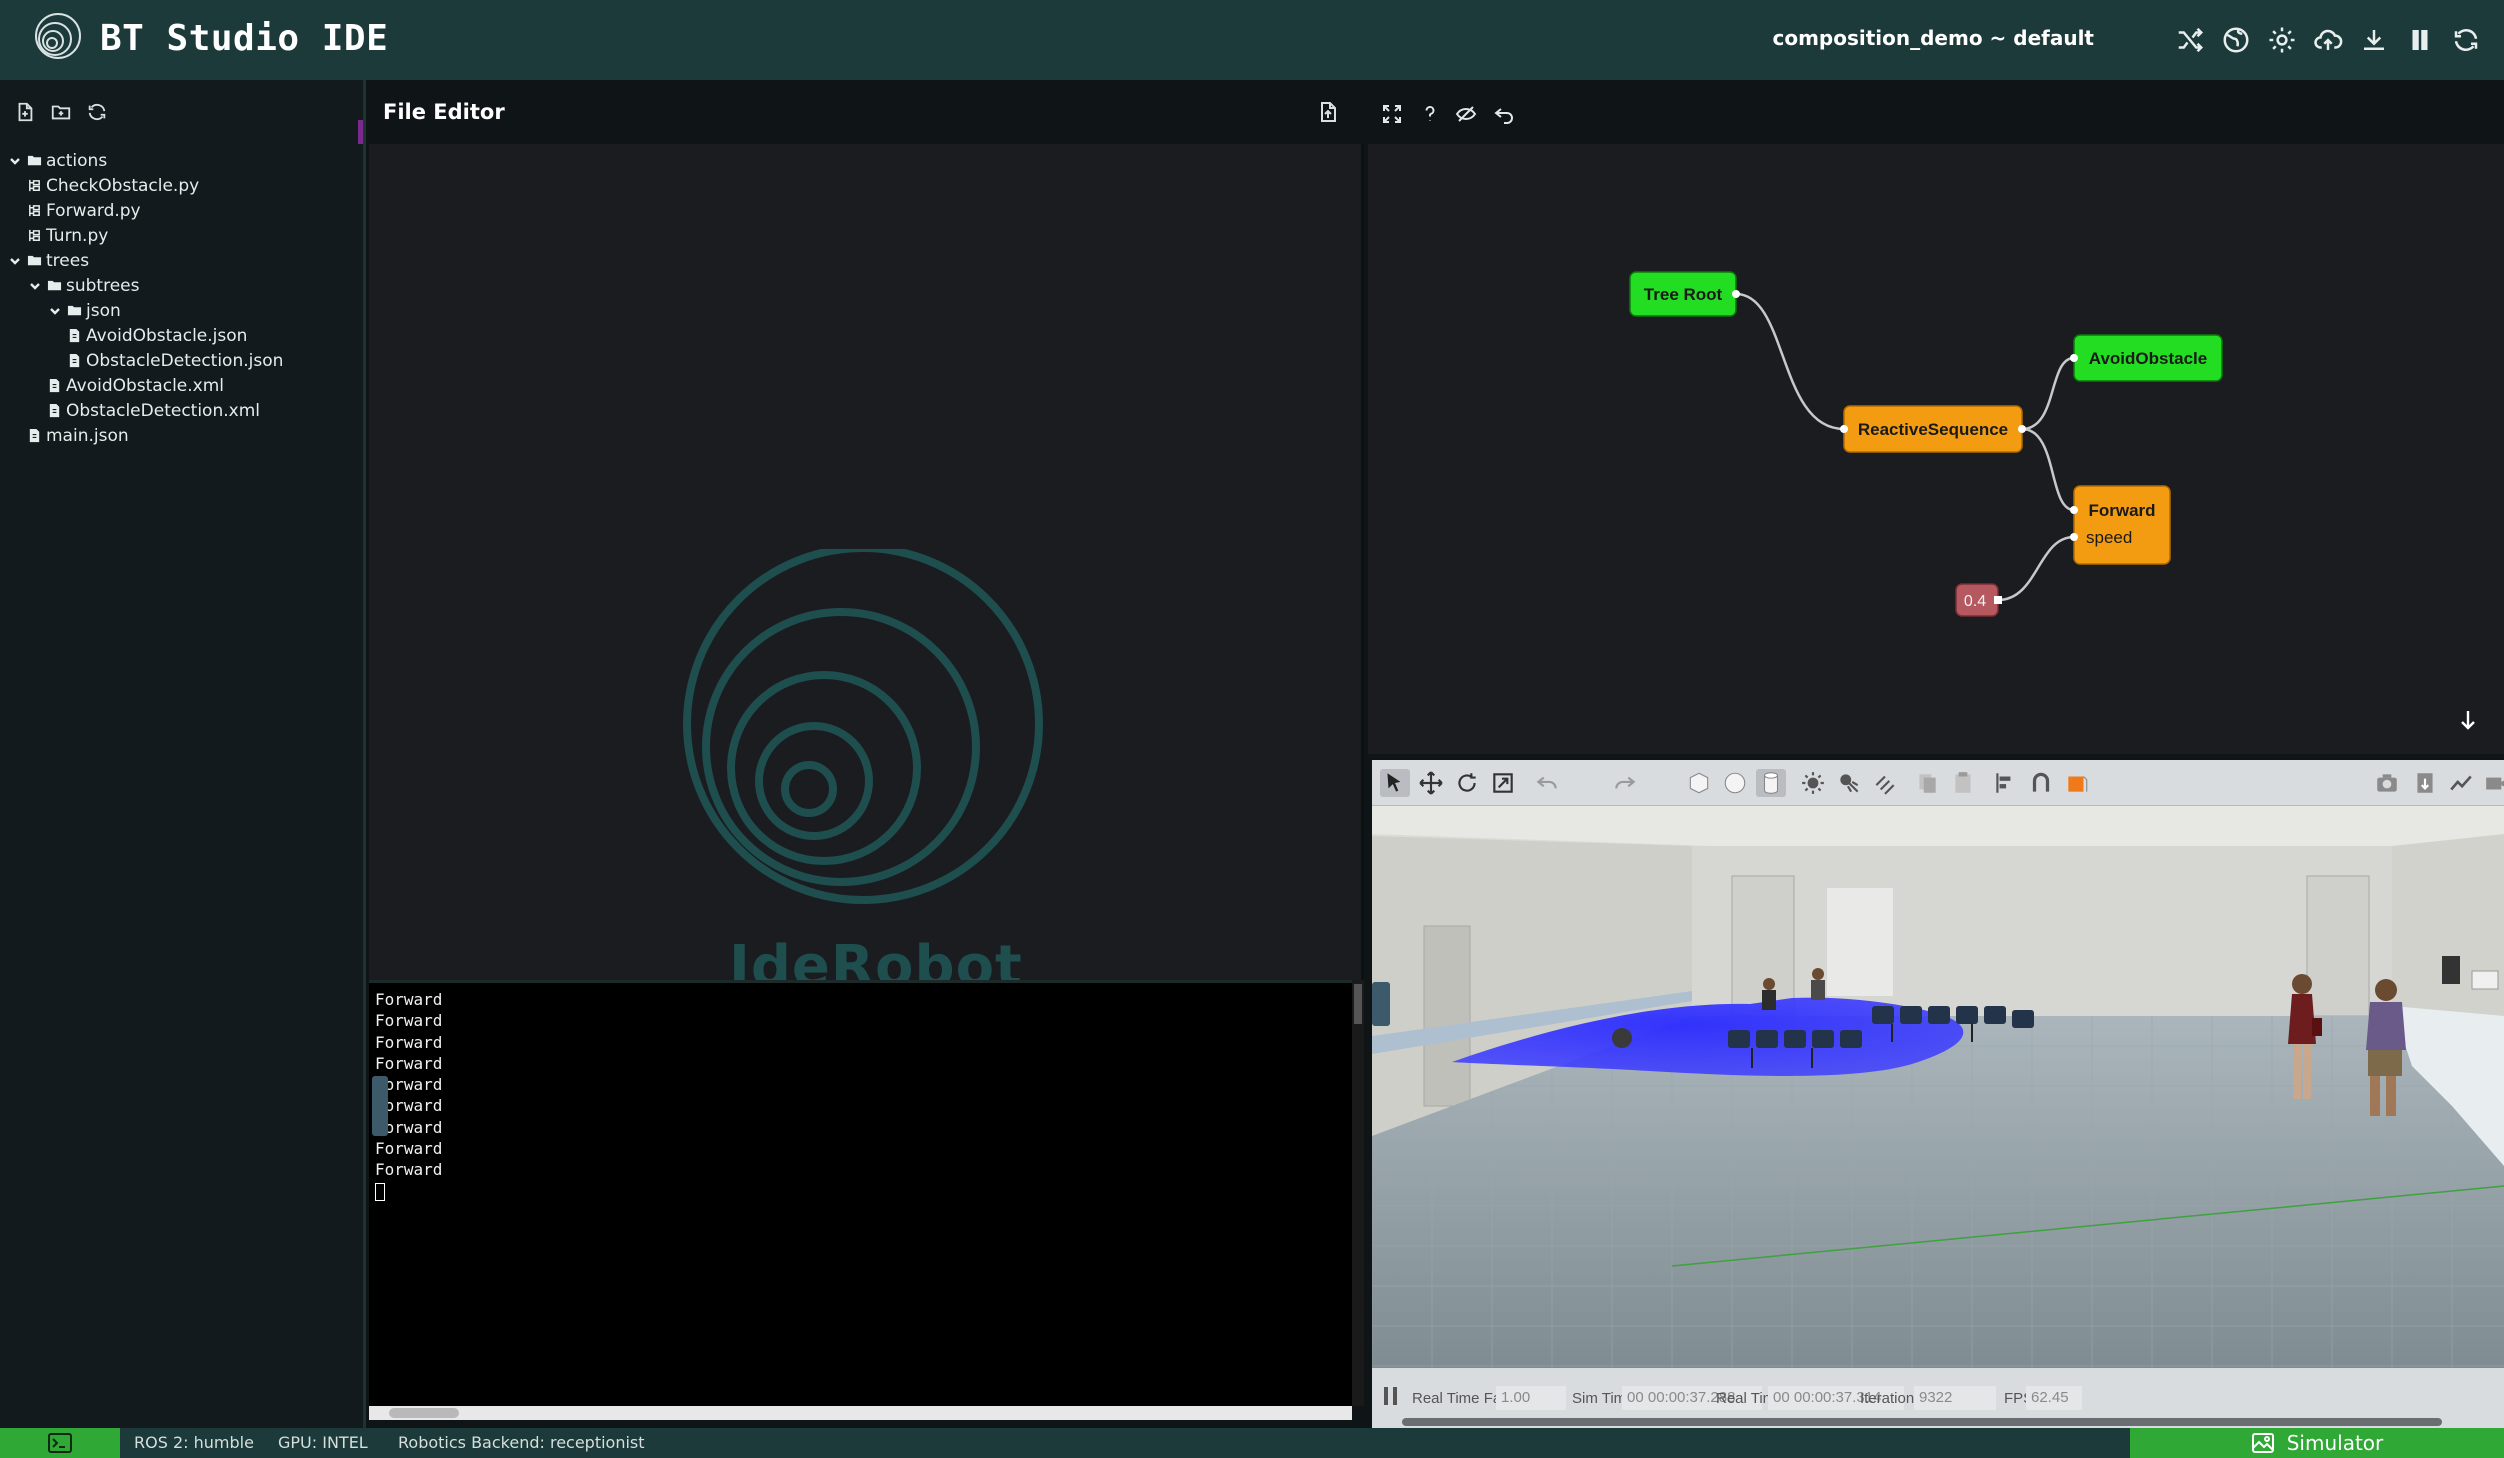 The height and width of the screenshot is (1458, 2504). I want to click on scale-mode-icon, so click(1503, 783).